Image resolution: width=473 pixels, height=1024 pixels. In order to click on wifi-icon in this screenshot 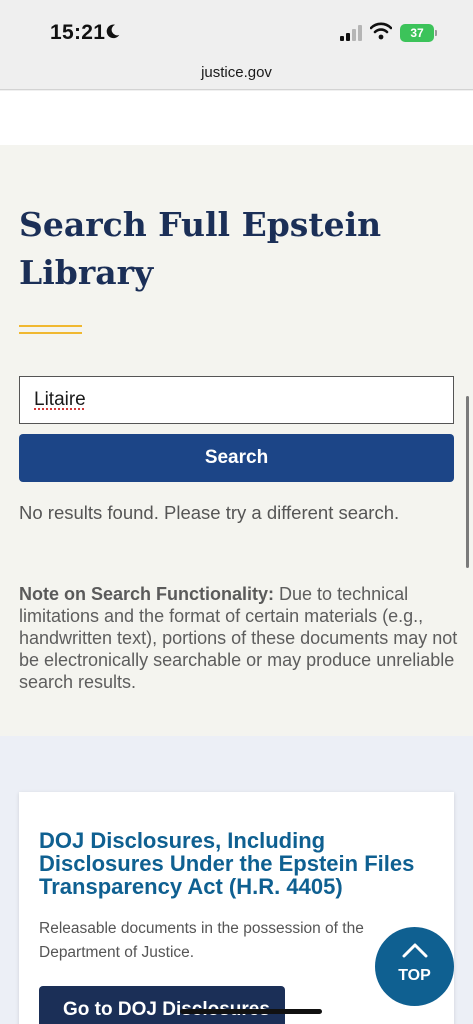, I will do `click(381, 31)`.